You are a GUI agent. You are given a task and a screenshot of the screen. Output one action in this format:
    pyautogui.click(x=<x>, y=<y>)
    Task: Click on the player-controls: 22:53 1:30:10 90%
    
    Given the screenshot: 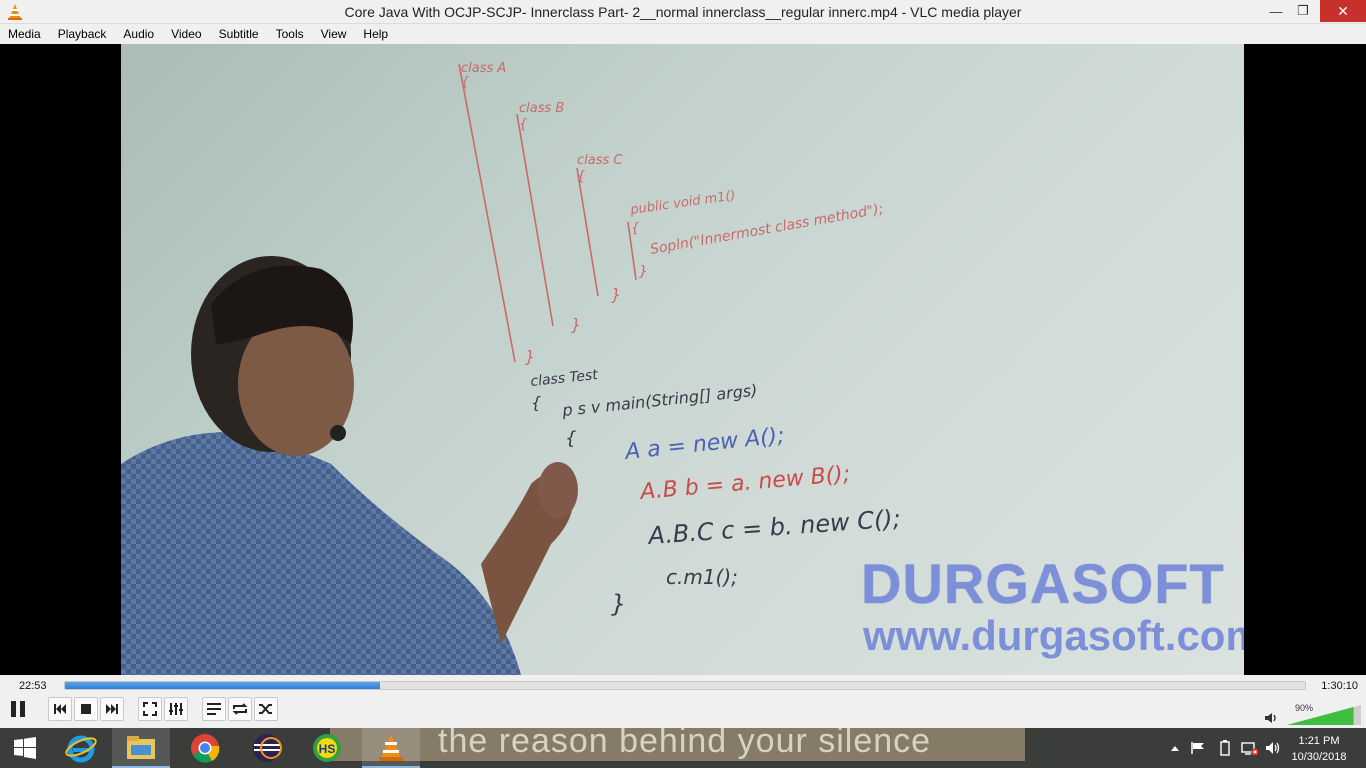 What is the action you would take?
    pyautogui.click(x=683, y=701)
    